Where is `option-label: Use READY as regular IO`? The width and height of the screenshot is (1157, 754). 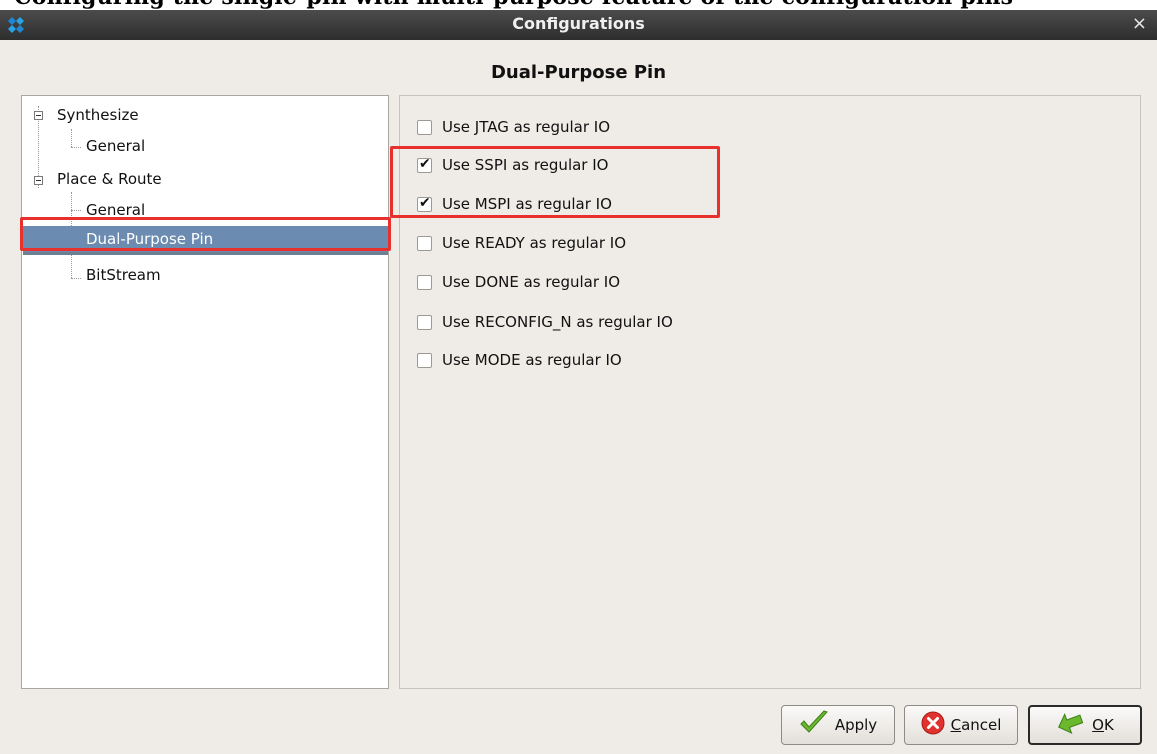
option-label: Use READY as regular IO is located at coordinates (534, 243).